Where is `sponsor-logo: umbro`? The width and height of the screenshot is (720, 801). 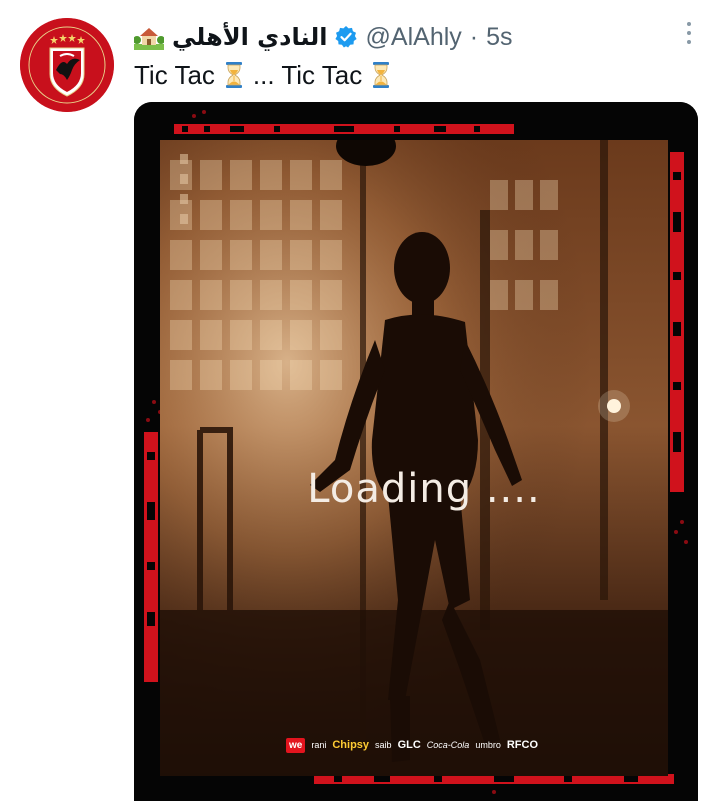
sponsor-logo: umbro is located at coordinates (488, 745).